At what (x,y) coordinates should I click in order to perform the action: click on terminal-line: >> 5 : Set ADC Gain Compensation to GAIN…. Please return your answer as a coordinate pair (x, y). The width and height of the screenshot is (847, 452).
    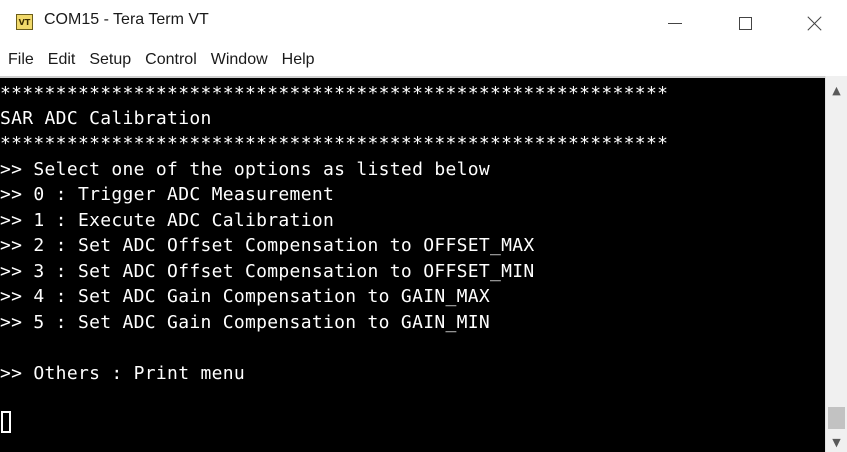
    Looking at the image, I should click on (245, 322).